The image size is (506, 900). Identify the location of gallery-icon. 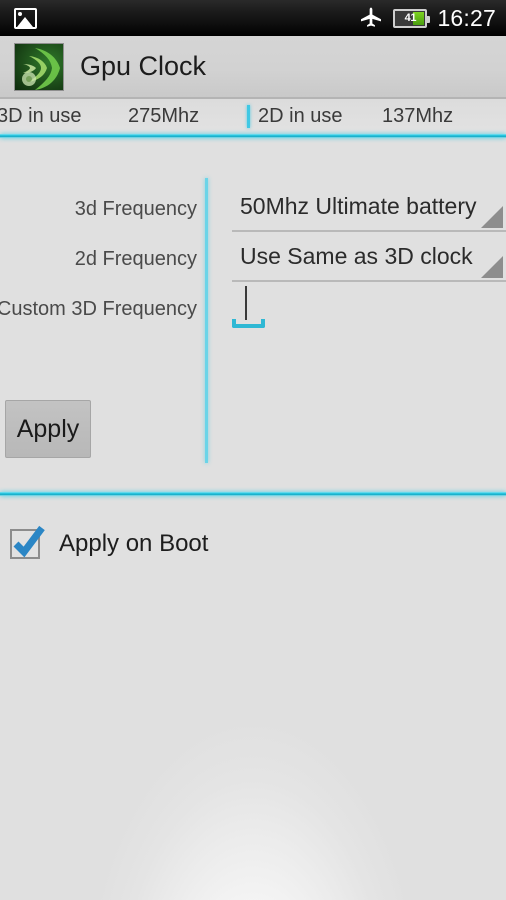
(25, 18).